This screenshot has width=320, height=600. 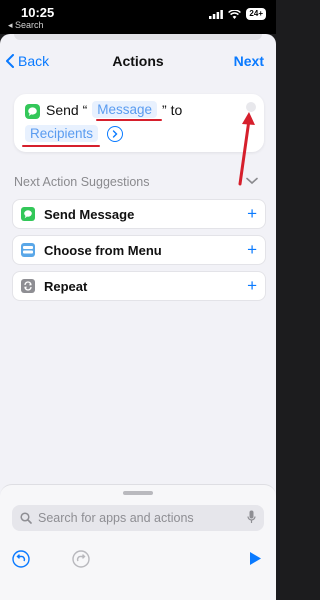 I want to click on suggestion-repeat: Repeat +, so click(x=139, y=286).